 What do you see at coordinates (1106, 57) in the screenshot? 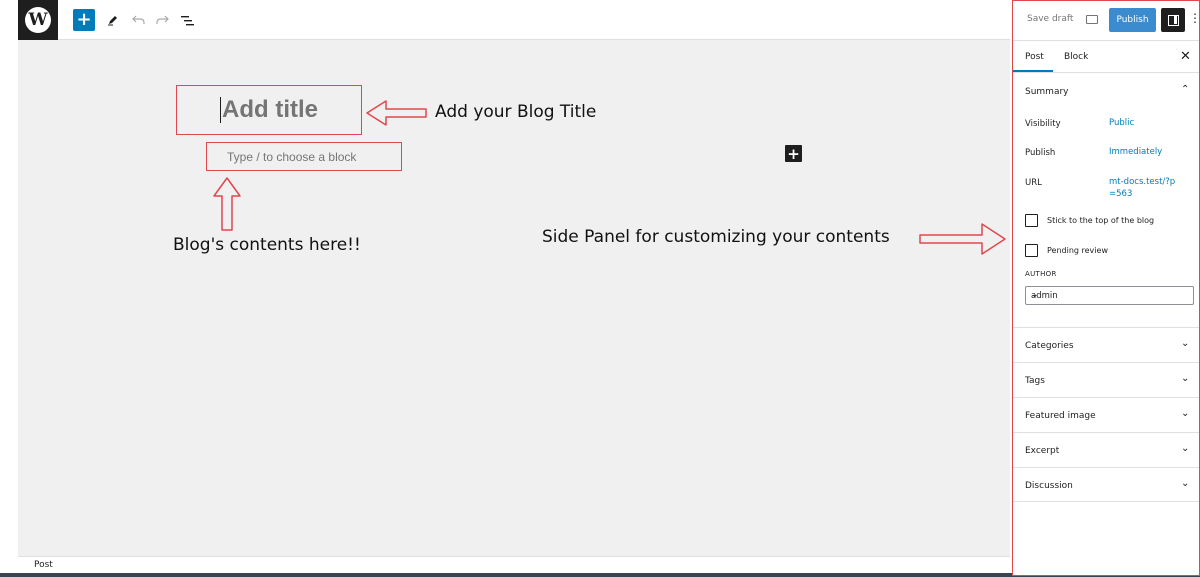
I see `sidebar-tabs: Post Block ✕` at bounding box center [1106, 57].